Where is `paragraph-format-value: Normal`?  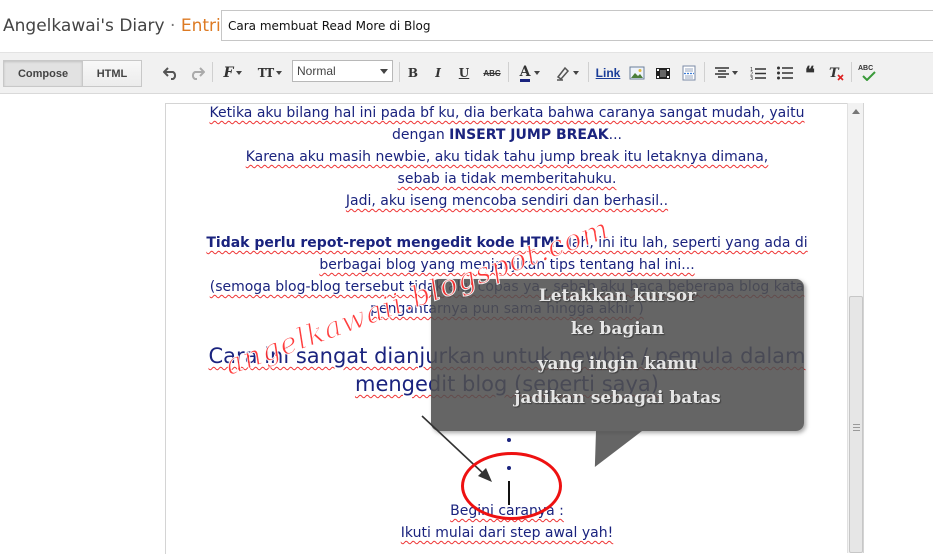 paragraph-format-value: Normal is located at coordinates (316, 71).